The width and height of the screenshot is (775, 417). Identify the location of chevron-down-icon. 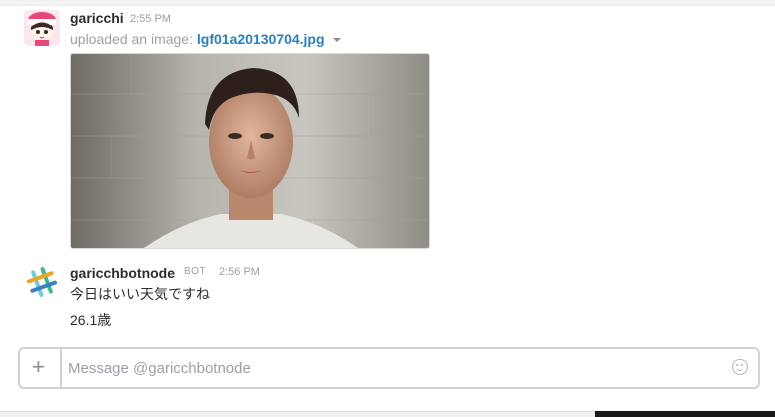
(337, 40).